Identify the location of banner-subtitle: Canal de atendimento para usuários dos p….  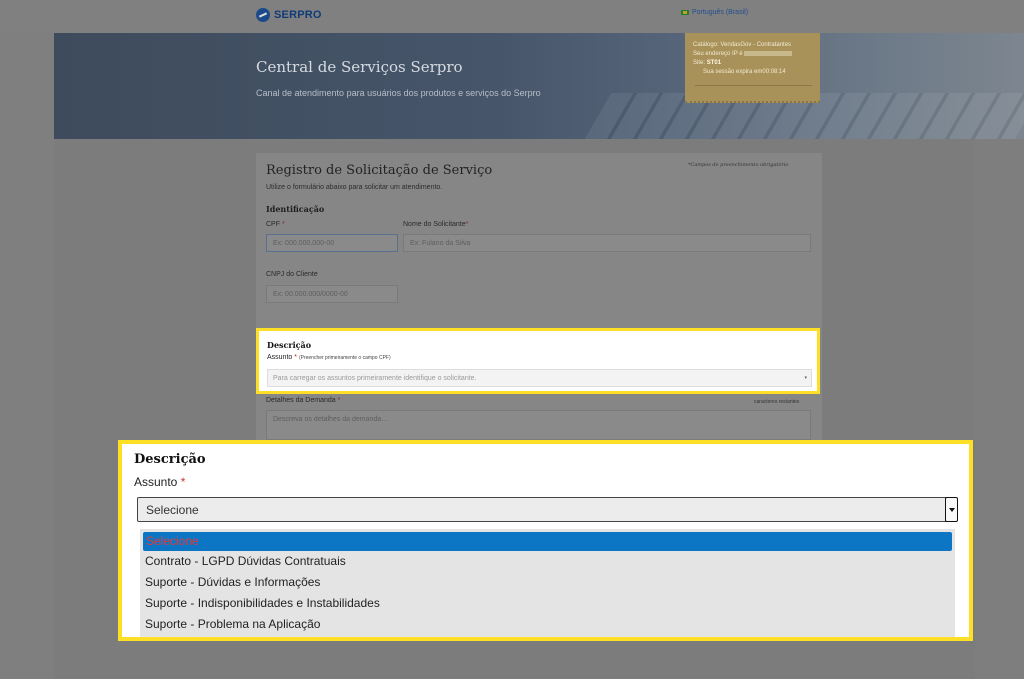
(398, 93).